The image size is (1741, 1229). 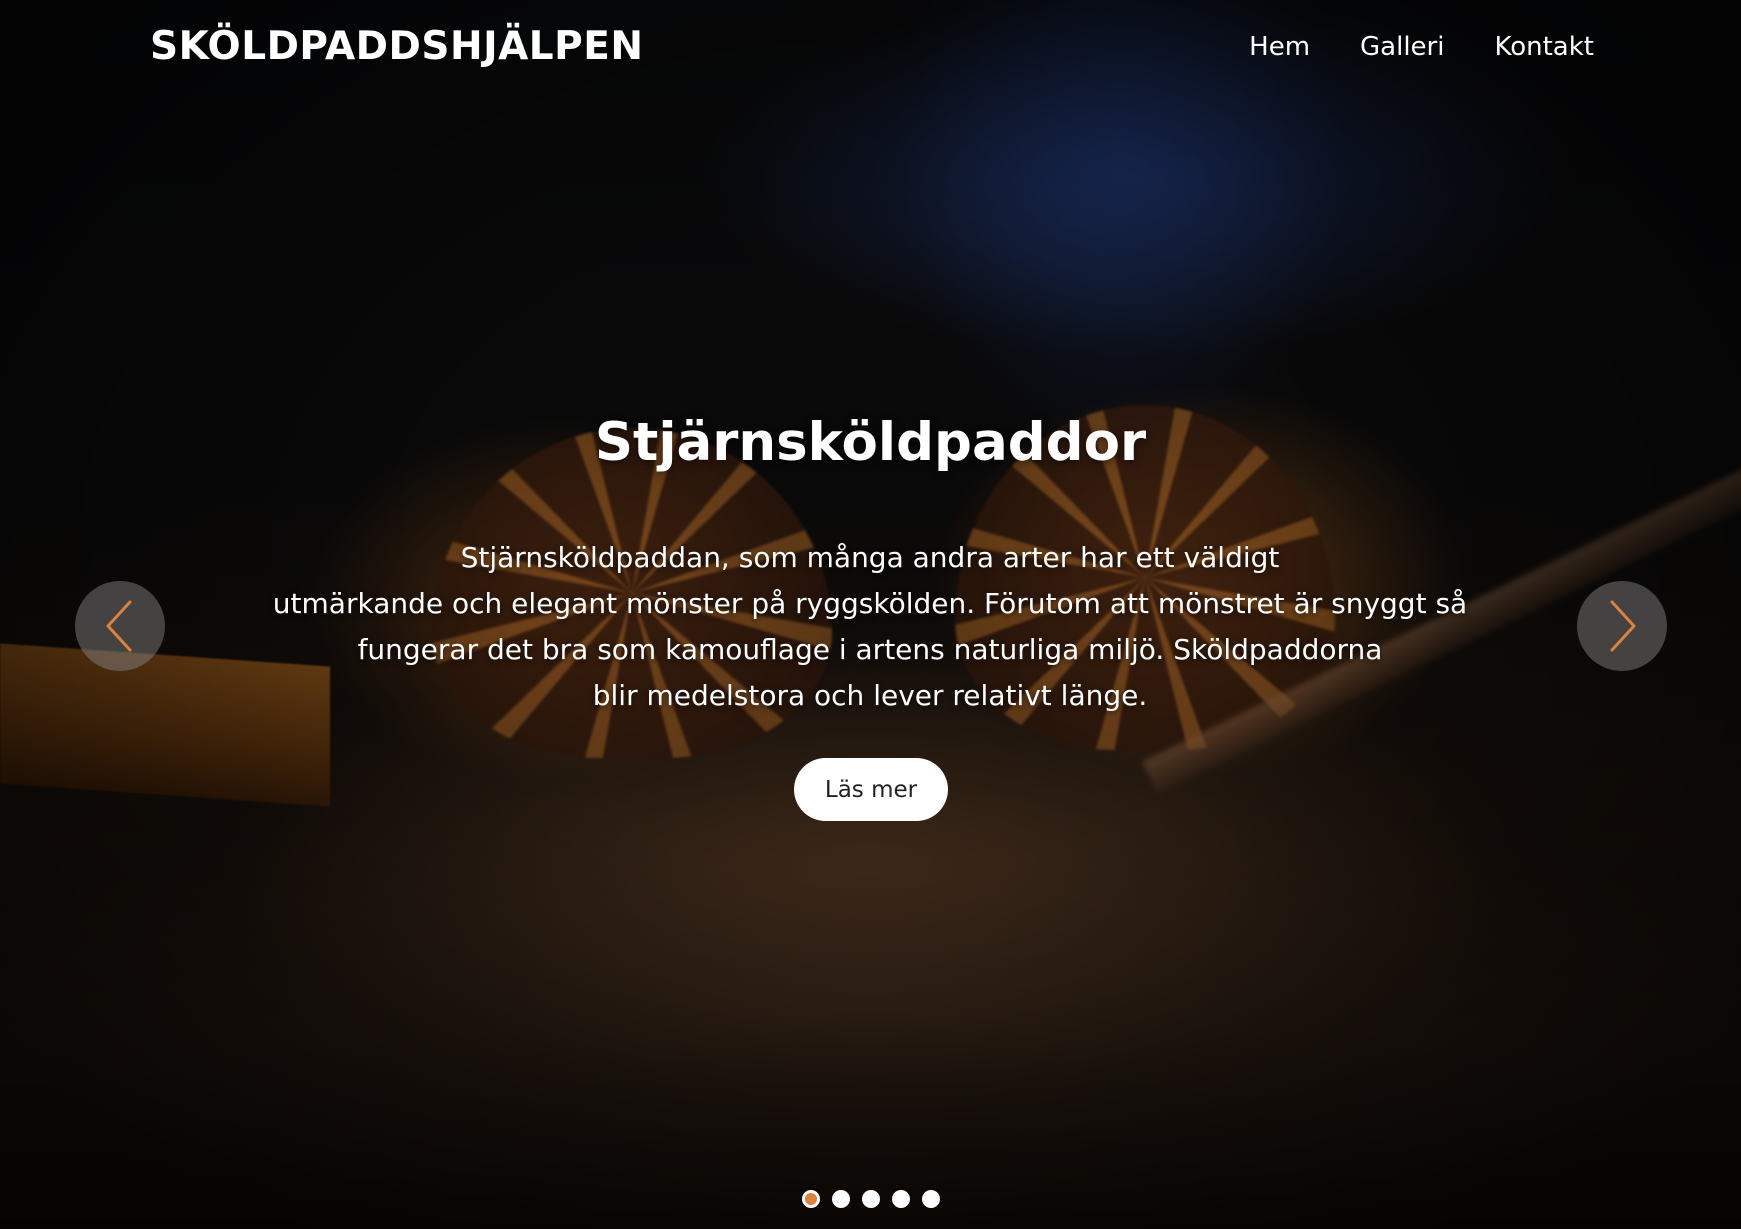 I want to click on carousel-next-button, so click(x=1622, y=626).